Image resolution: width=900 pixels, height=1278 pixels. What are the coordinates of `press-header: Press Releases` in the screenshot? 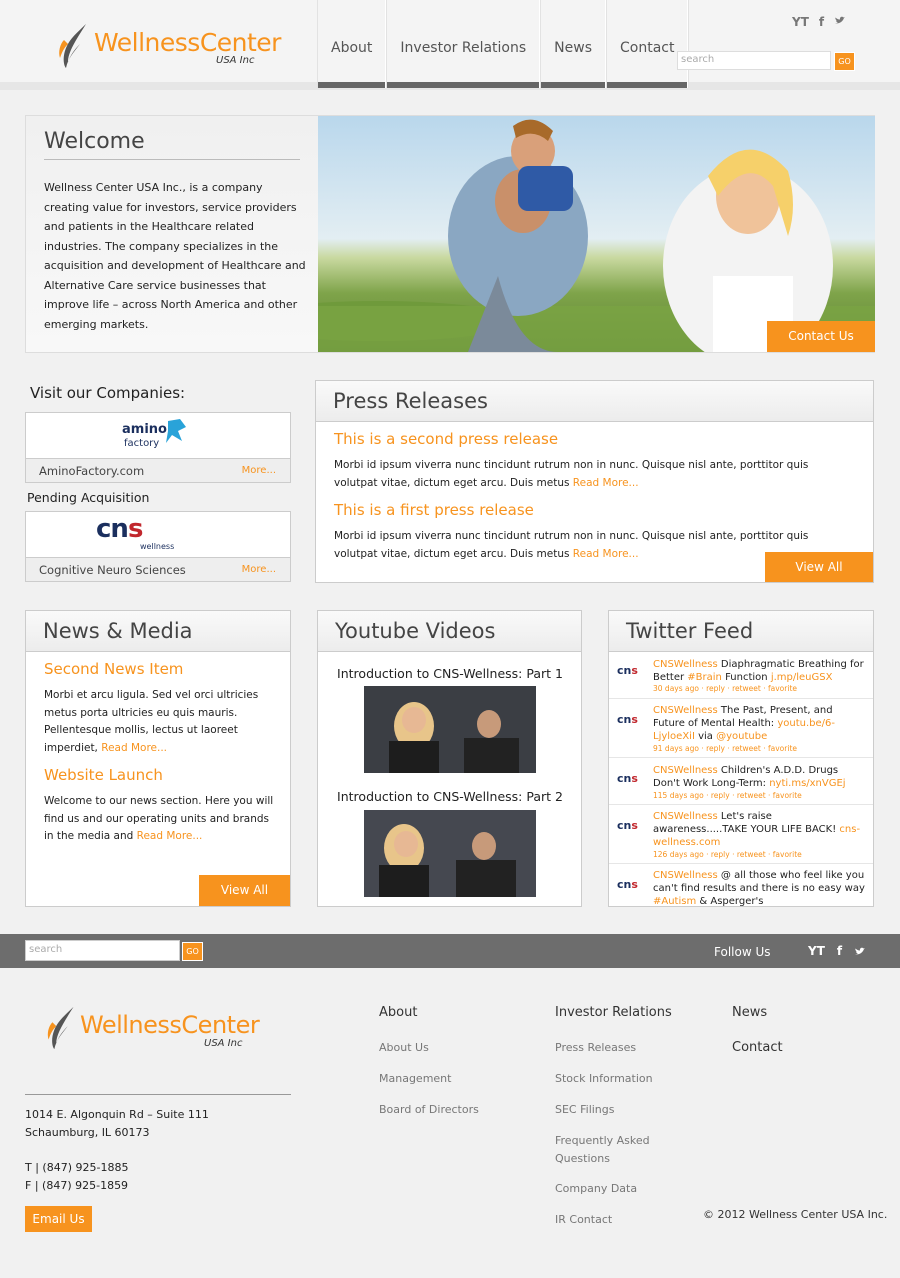 It's located at (594, 401).